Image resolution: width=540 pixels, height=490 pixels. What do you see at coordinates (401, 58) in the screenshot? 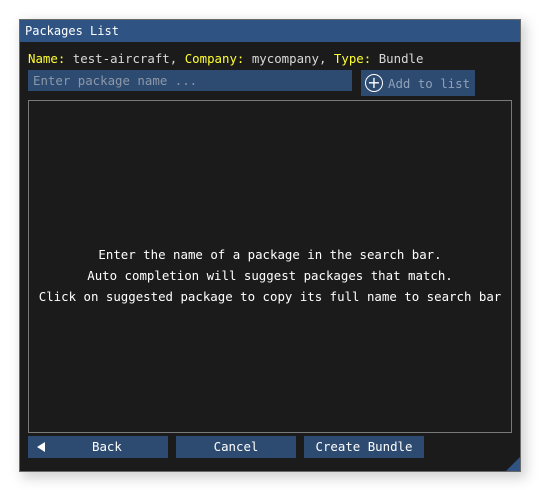
I see `type-value: Bundle` at bounding box center [401, 58].